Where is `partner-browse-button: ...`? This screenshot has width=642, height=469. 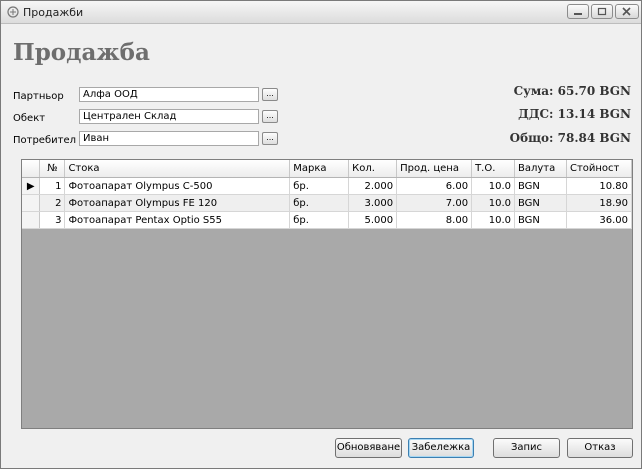 partner-browse-button: ... is located at coordinates (270, 94).